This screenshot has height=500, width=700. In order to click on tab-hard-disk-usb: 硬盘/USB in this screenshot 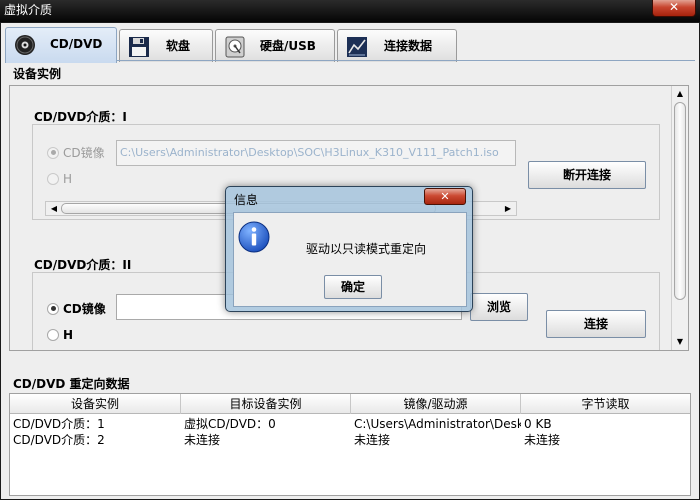, I will do `click(275, 45)`.